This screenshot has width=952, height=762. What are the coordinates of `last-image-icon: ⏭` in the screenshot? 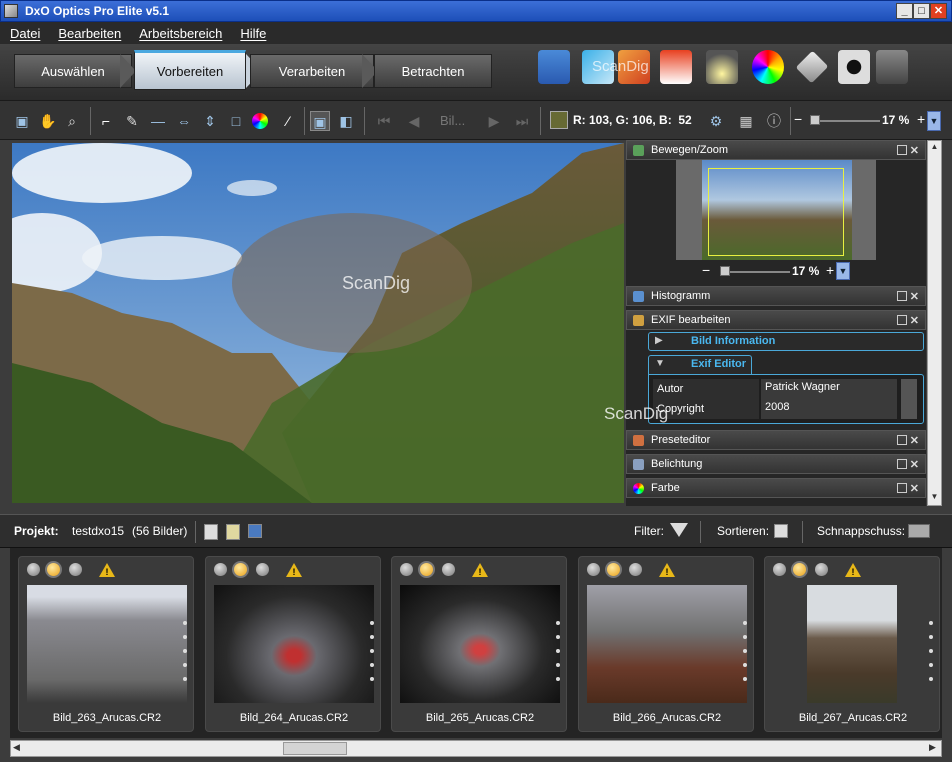 It's located at (522, 121).